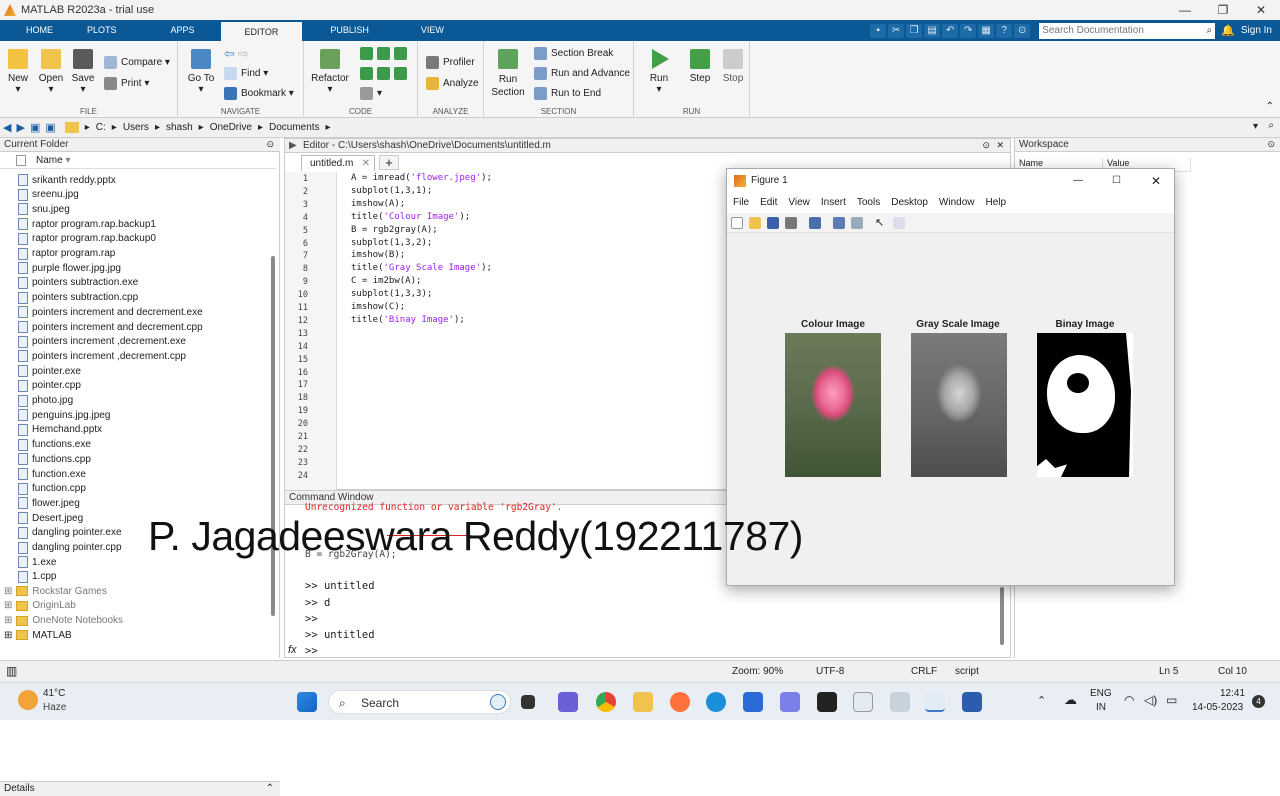 The image size is (1280, 796). What do you see at coordinates (371, 93) in the screenshot?
I see `code-more: ▾` at bounding box center [371, 93].